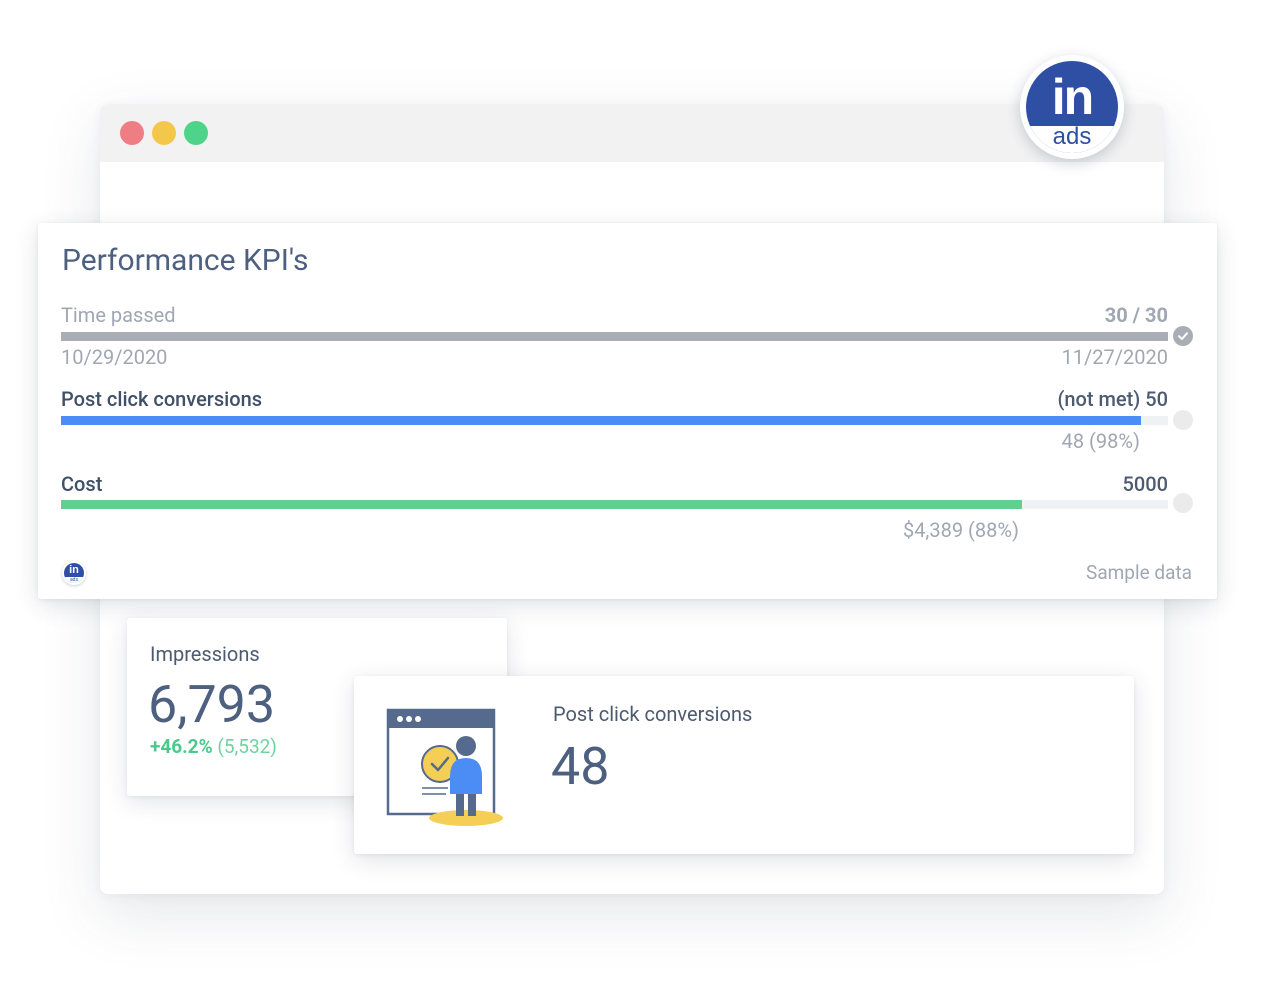 The width and height of the screenshot is (1264, 1000). Describe the element at coordinates (162, 399) in the screenshot. I see `kpi-row-label: Post click conversions` at that location.